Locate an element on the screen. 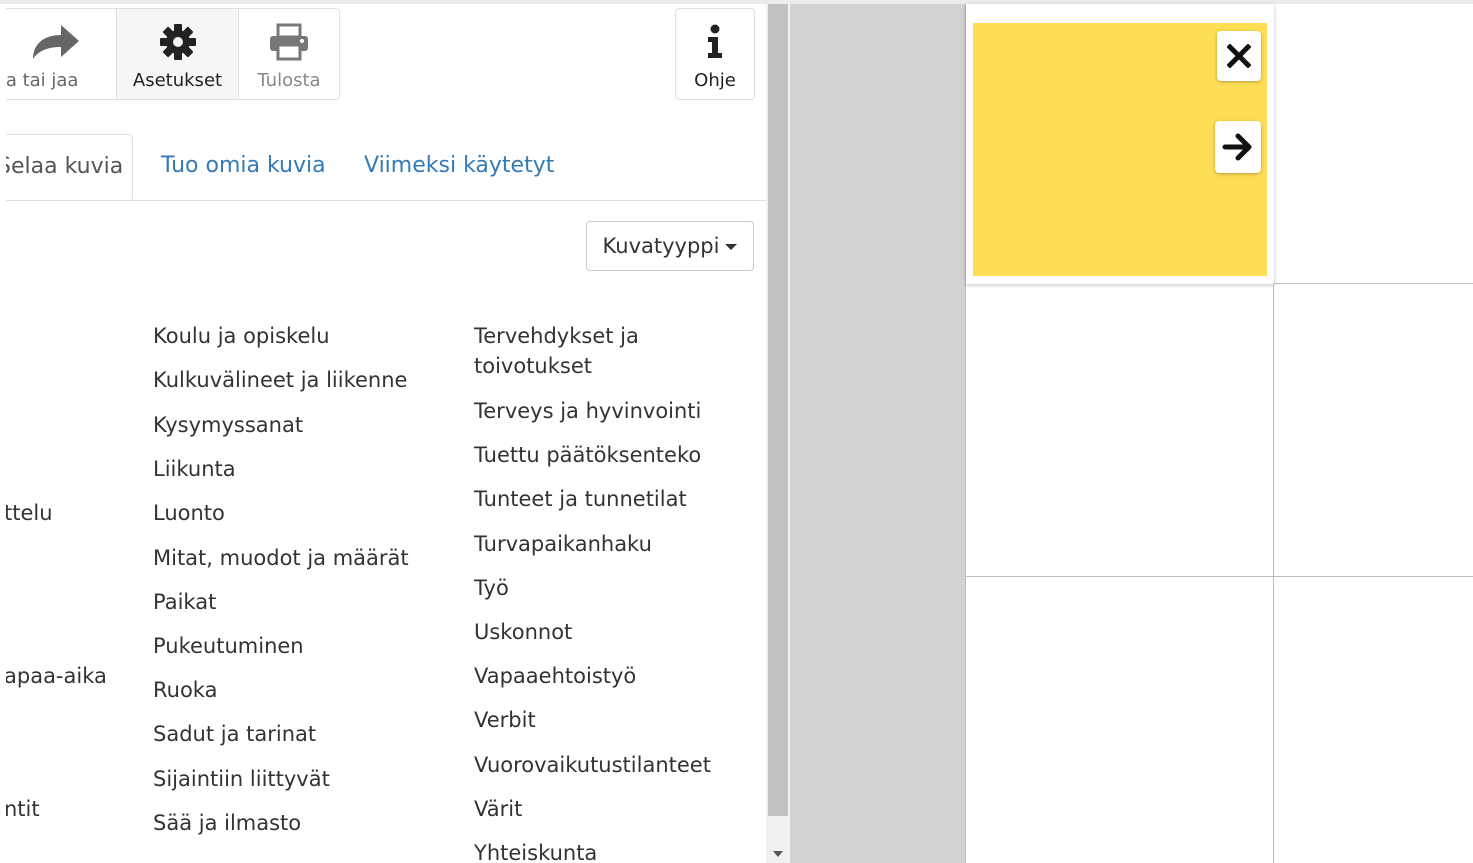  close-cell-button is located at coordinates (1239, 56).